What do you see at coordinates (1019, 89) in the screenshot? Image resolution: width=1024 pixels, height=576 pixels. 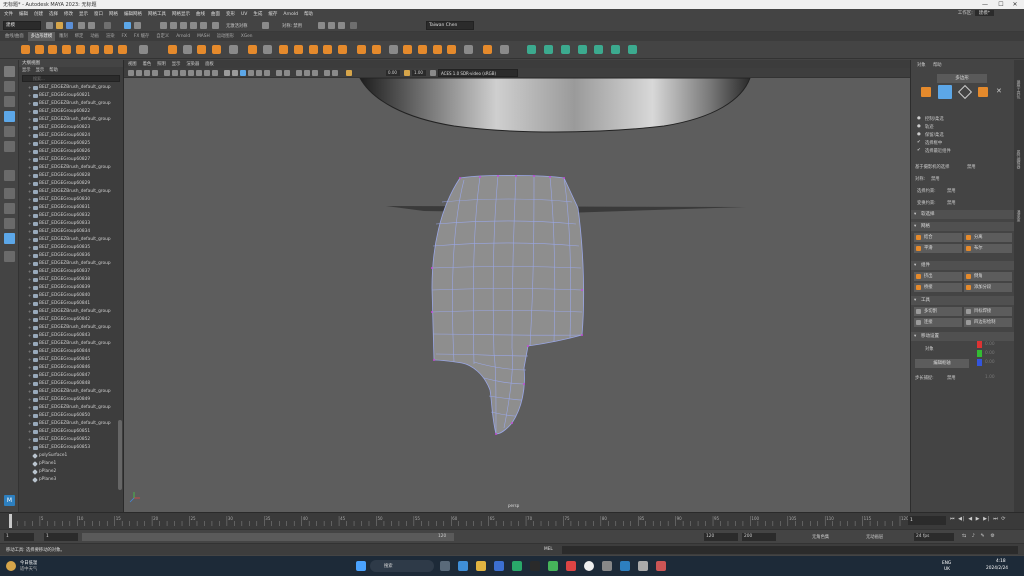 I see `side-tab-modeling: 建模工具包` at bounding box center [1019, 89].